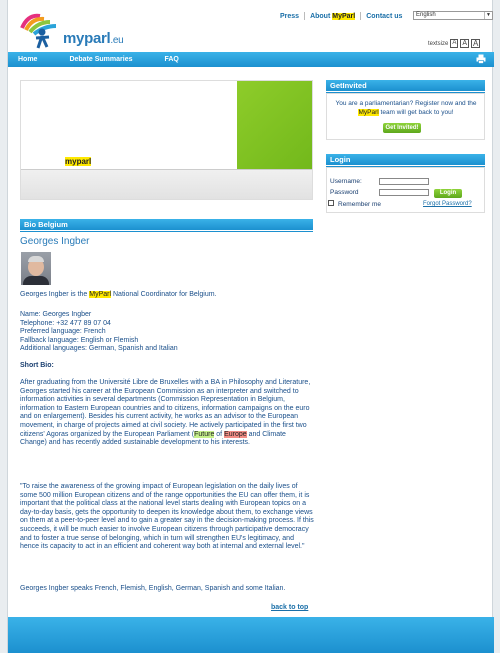 The width and height of the screenshot is (500, 653). Describe the element at coordinates (359, 204) in the screenshot. I see `remember-me-label: Remember me` at that location.